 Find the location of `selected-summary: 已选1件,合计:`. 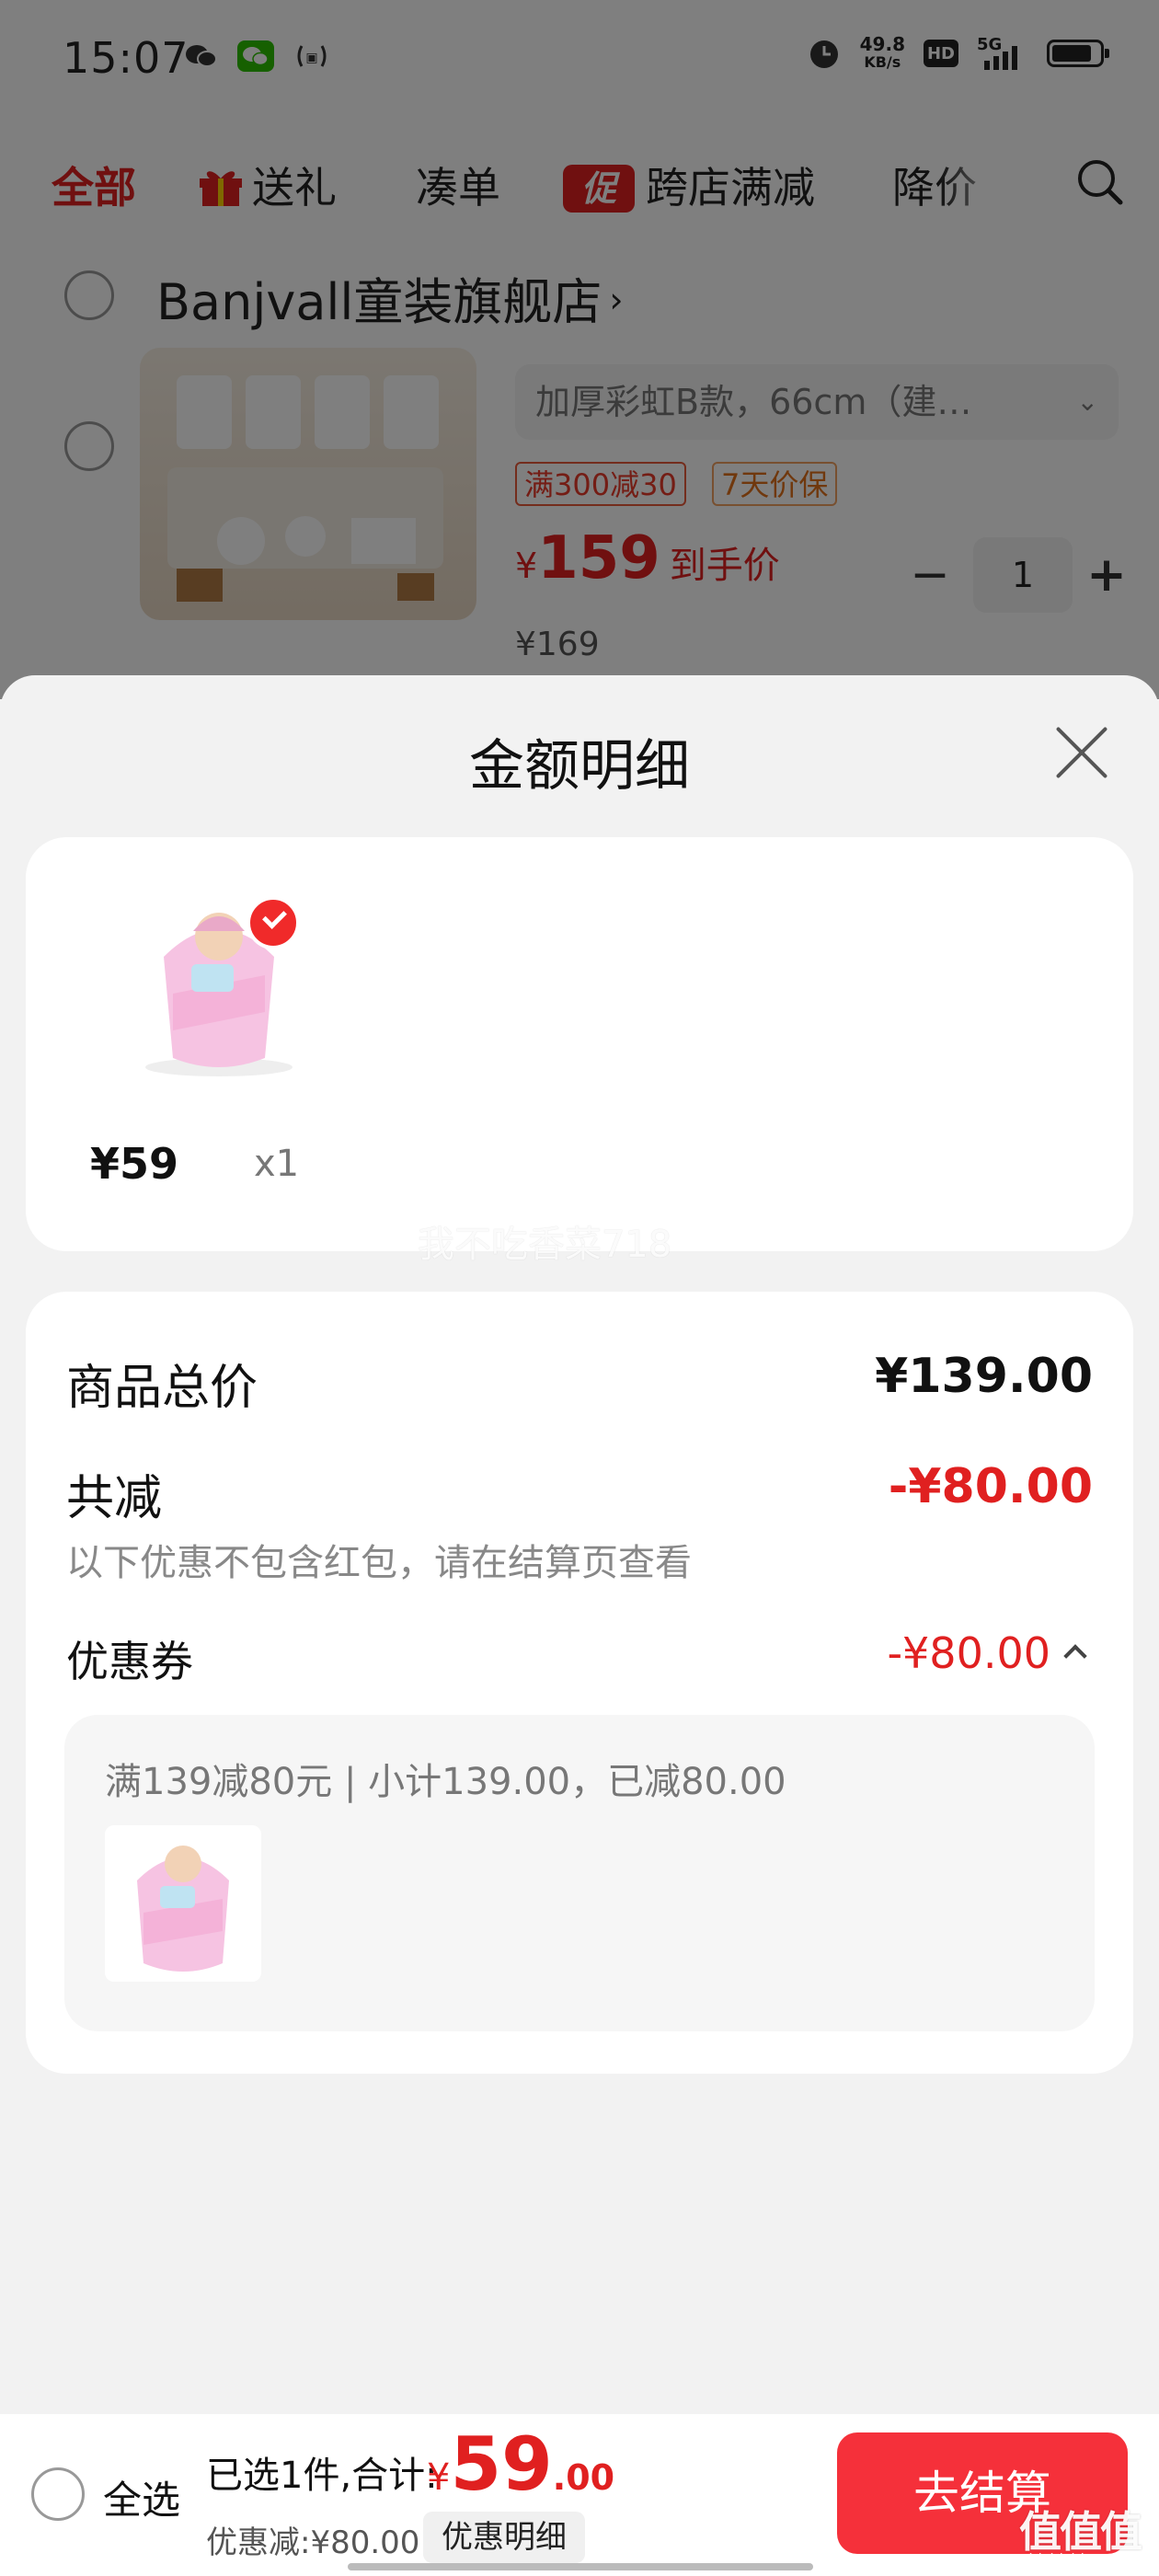

selected-summary: 已选1件,合计: is located at coordinates (322, 2476).